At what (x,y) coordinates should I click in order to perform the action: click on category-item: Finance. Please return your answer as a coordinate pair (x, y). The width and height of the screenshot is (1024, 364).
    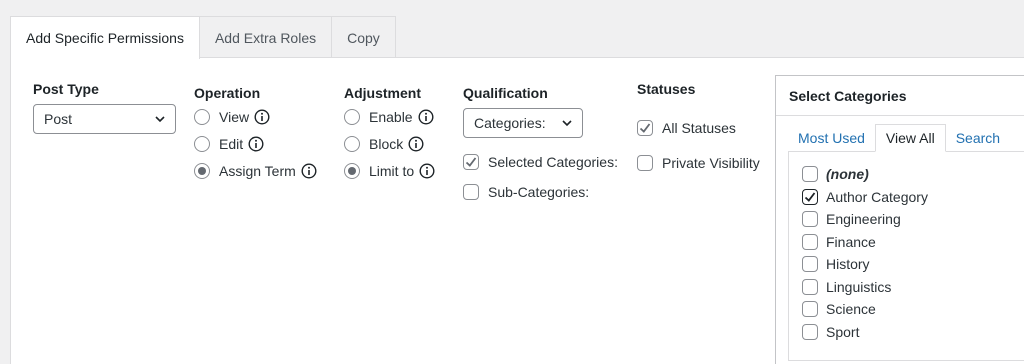
    Looking at the image, I should click on (839, 242).